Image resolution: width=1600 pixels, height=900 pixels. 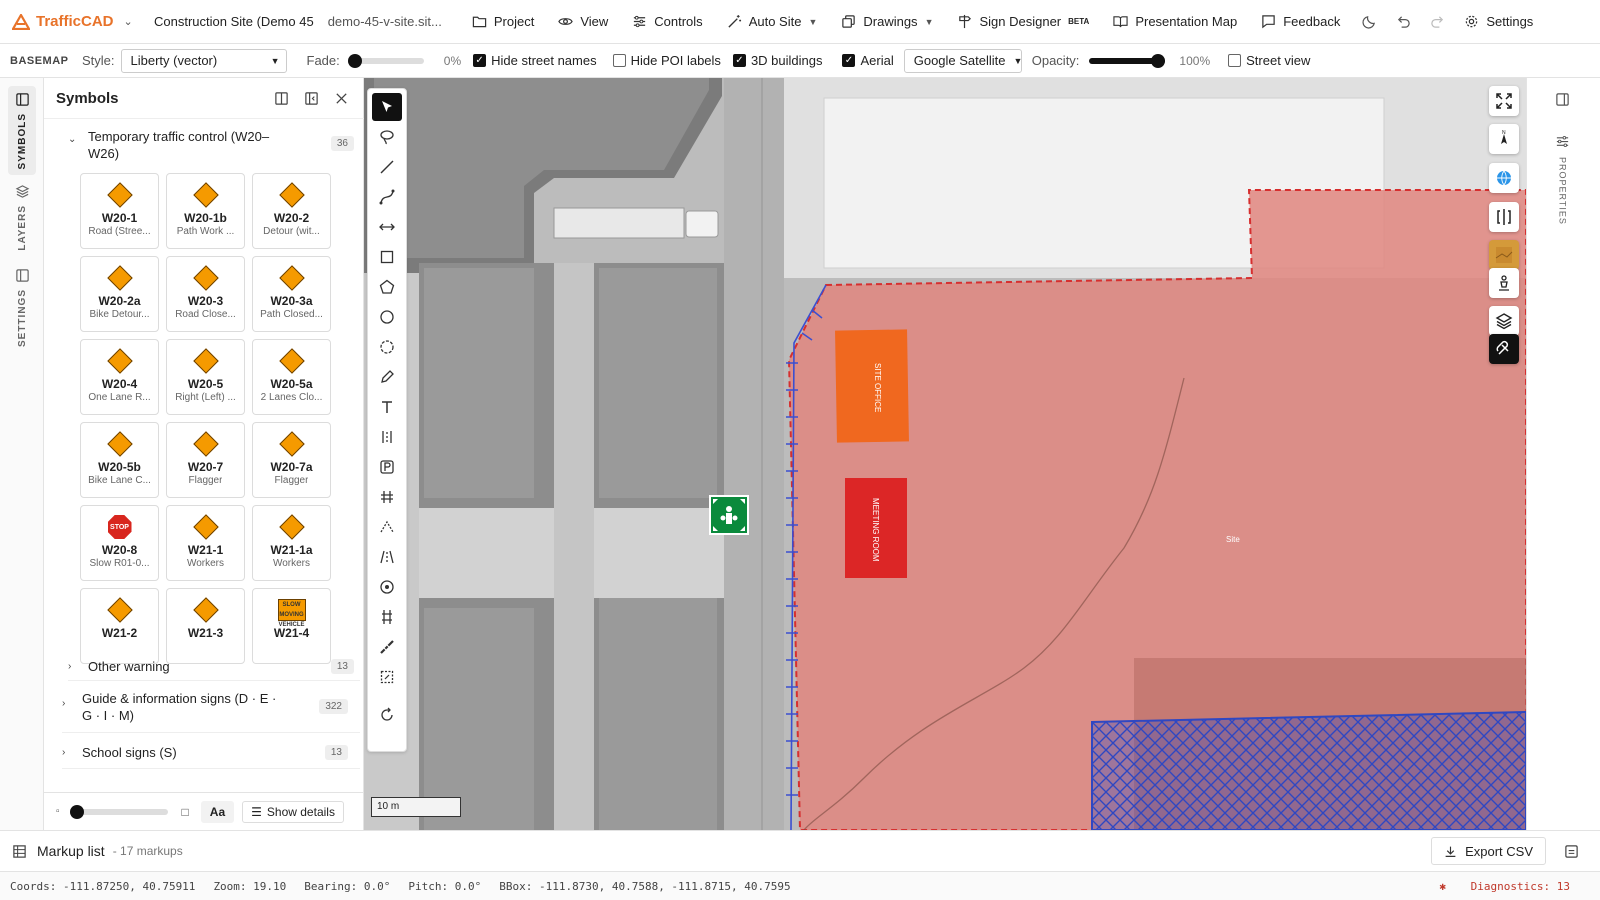 What do you see at coordinates (1300, 22) in the screenshot?
I see `menu-feedback: Feedback` at bounding box center [1300, 22].